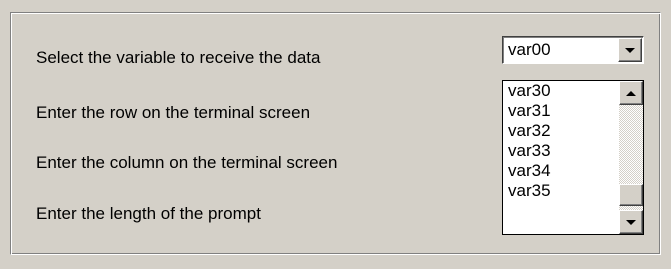 The image size is (671, 269). What do you see at coordinates (187, 162) in the screenshot?
I see `column-label: Enter the column on the terminal screen` at bounding box center [187, 162].